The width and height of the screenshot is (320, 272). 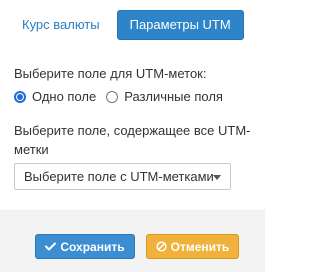 I want to click on chevron-down-icon, so click(x=217, y=177).